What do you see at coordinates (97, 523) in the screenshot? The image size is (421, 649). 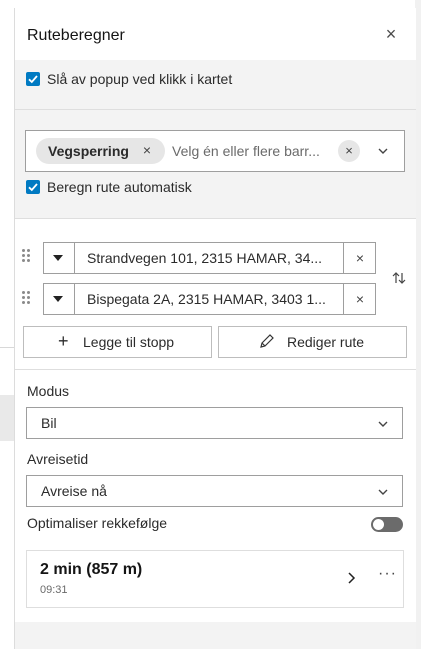 I see `optimize-label: Optimaliser rekkefølge` at bounding box center [97, 523].